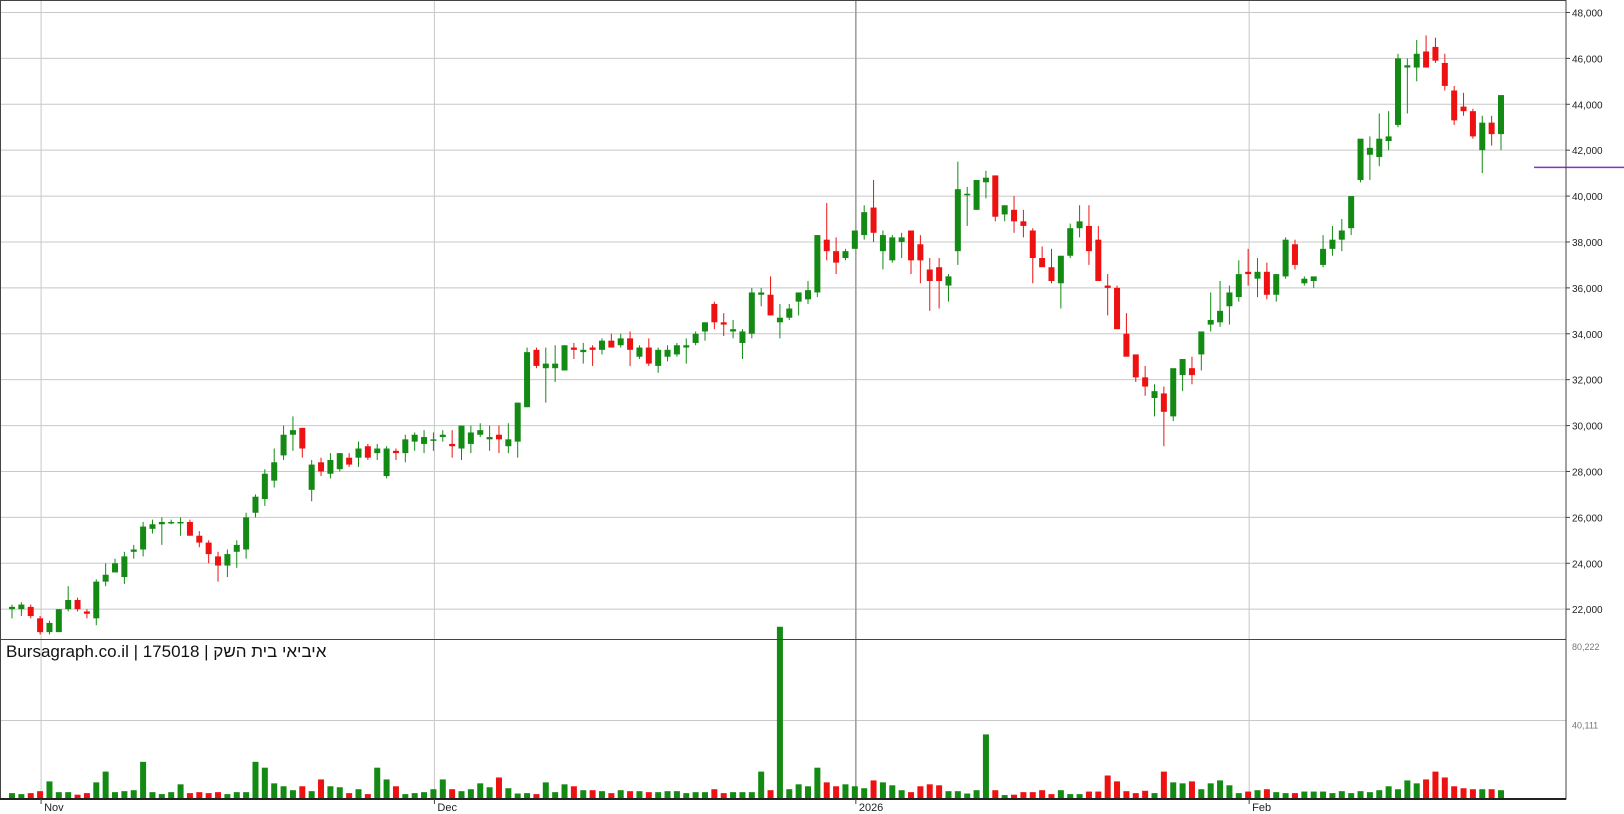 The height and width of the screenshot is (814, 1624). What do you see at coordinates (1587, 335) in the screenshot?
I see `y-tick-label: 34,000` at bounding box center [1587, 335].